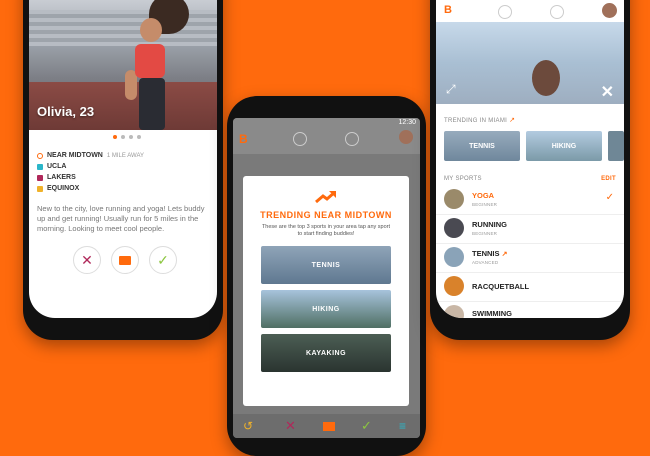 The width and height of the screenshot is (650, 456). What do you see at coordinates (530, 258) in the screenshot?
I see `sport-row-tennis: TENNIS ↗ ADVANCED` at bounding box center [530, 258].